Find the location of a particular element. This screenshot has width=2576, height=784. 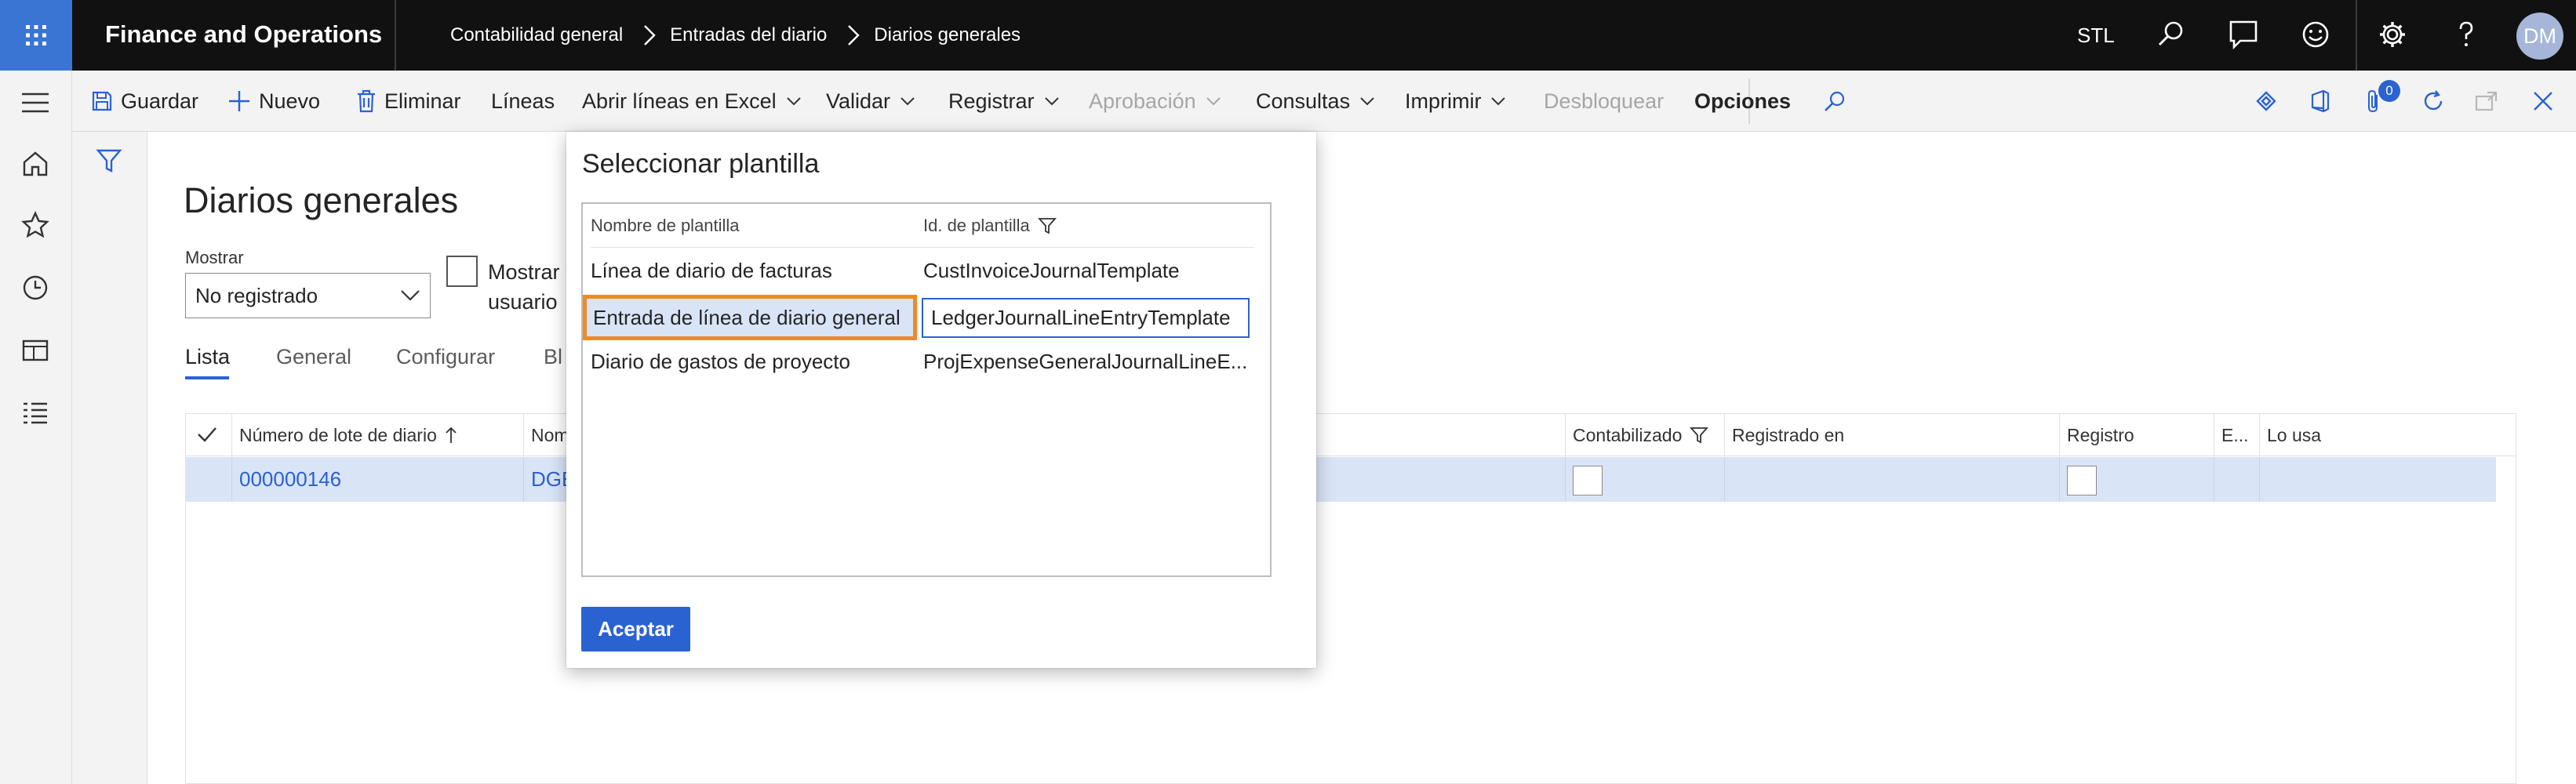

print-menu: Imprimir is located at coordinates (1455, 102).